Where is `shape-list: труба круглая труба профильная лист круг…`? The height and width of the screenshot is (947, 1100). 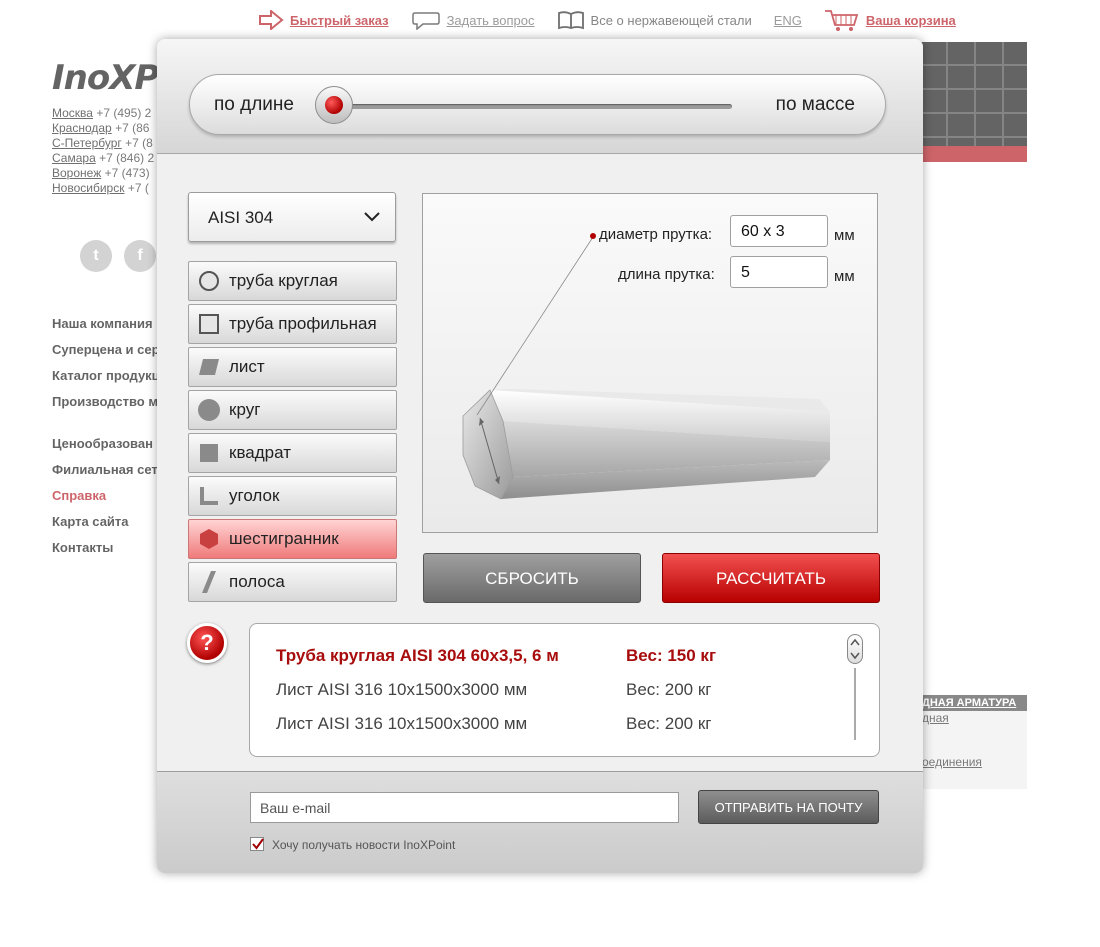
shape-list: труба круглая труба профильная лист круг… is located at coordinates (292, 433).